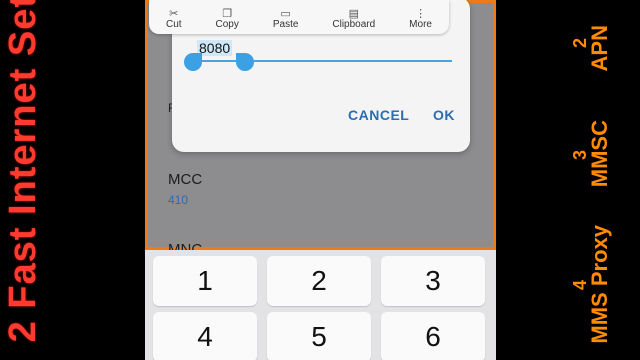 The width and height of the screenshot is (640, 360). I want to click on key-6: 6, so click(433, 336).